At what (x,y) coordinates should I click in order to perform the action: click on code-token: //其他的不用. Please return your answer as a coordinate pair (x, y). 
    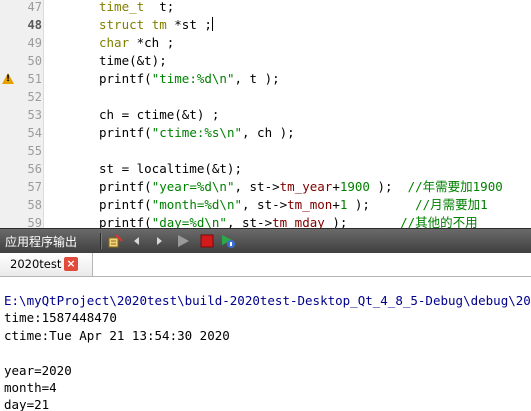
    Looking at the image, I should click on (439, 221).